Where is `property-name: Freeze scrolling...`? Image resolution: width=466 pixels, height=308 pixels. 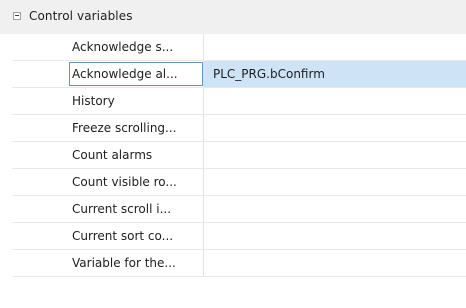
property-name: Freeze scrolling... is located at coordinates (108, 128).